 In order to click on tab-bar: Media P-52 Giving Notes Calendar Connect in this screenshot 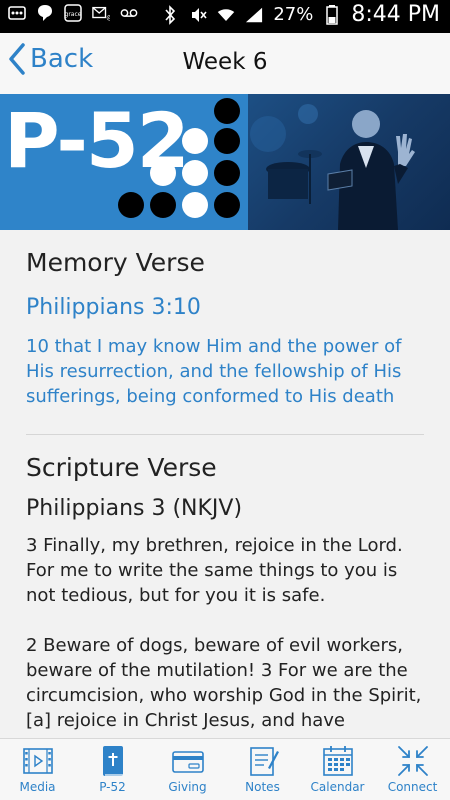, I will do `click(225, 769)`.